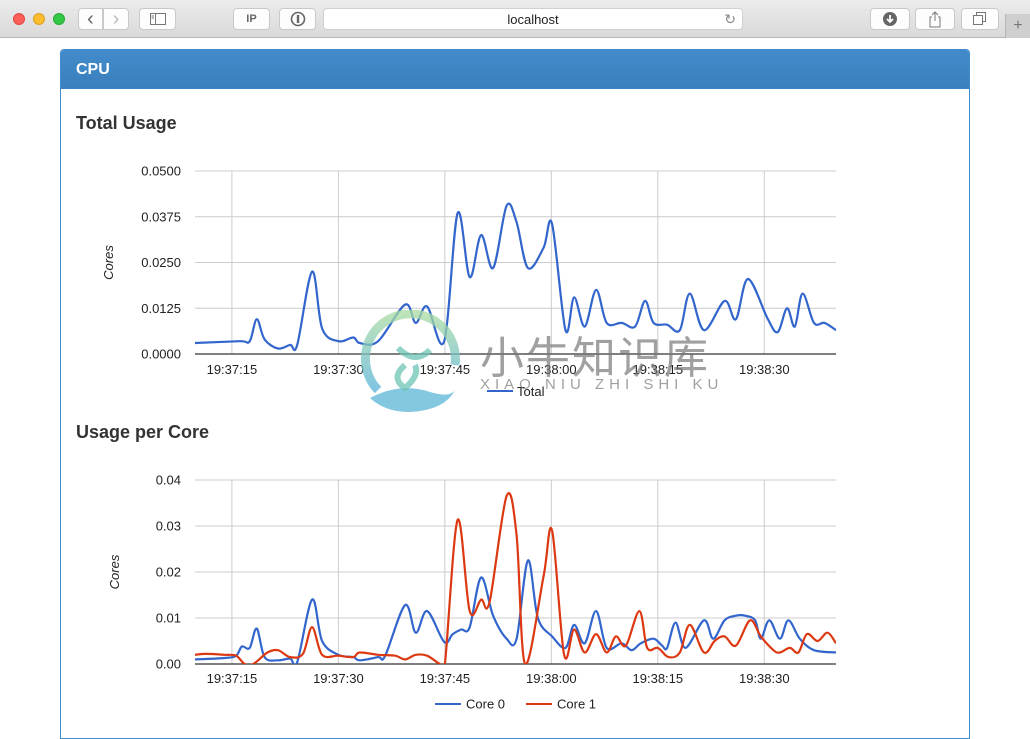  I want to click on y-tick-label: 0.01, so click(168, 618).